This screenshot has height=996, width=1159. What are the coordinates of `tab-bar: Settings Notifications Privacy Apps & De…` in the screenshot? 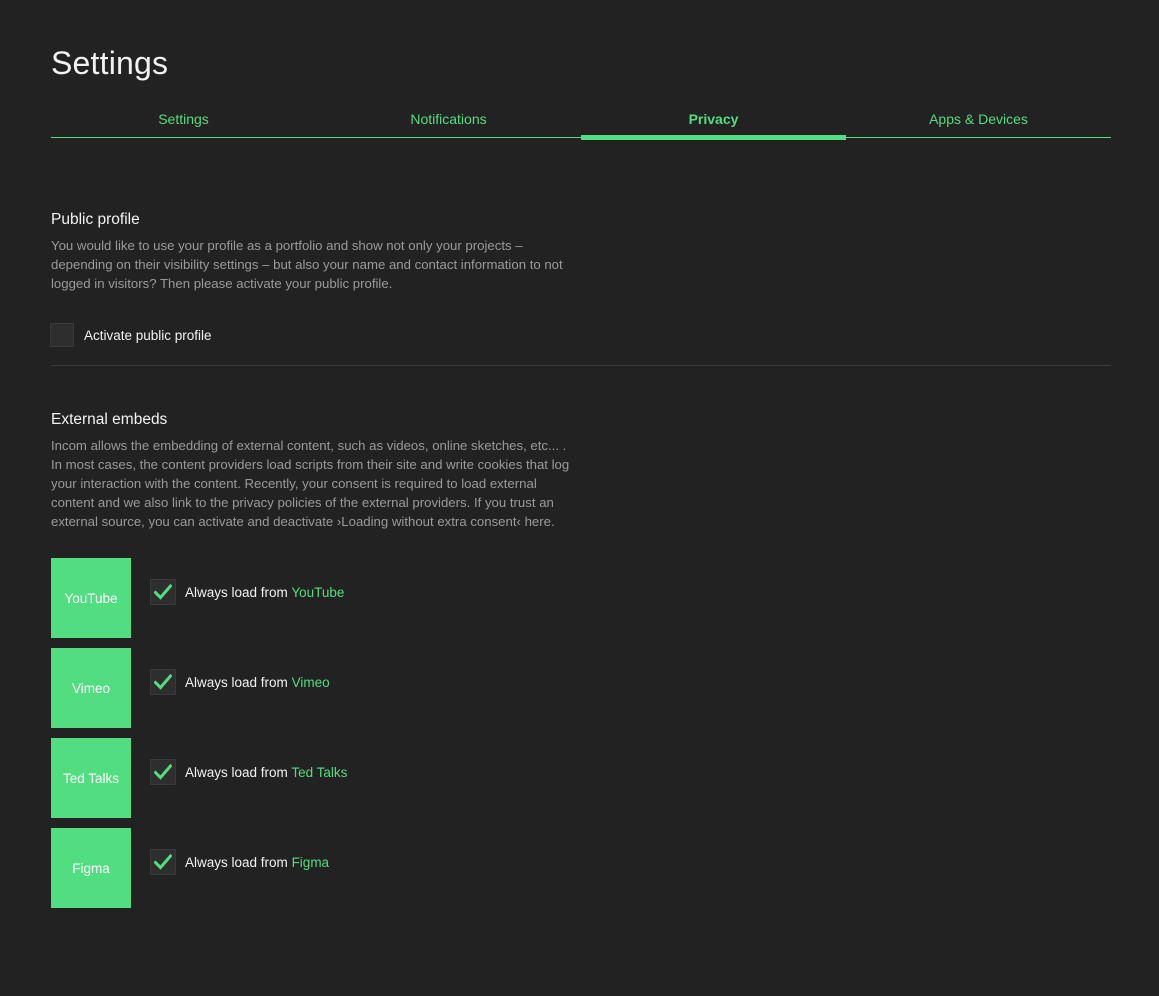 It's located at (581, 123).